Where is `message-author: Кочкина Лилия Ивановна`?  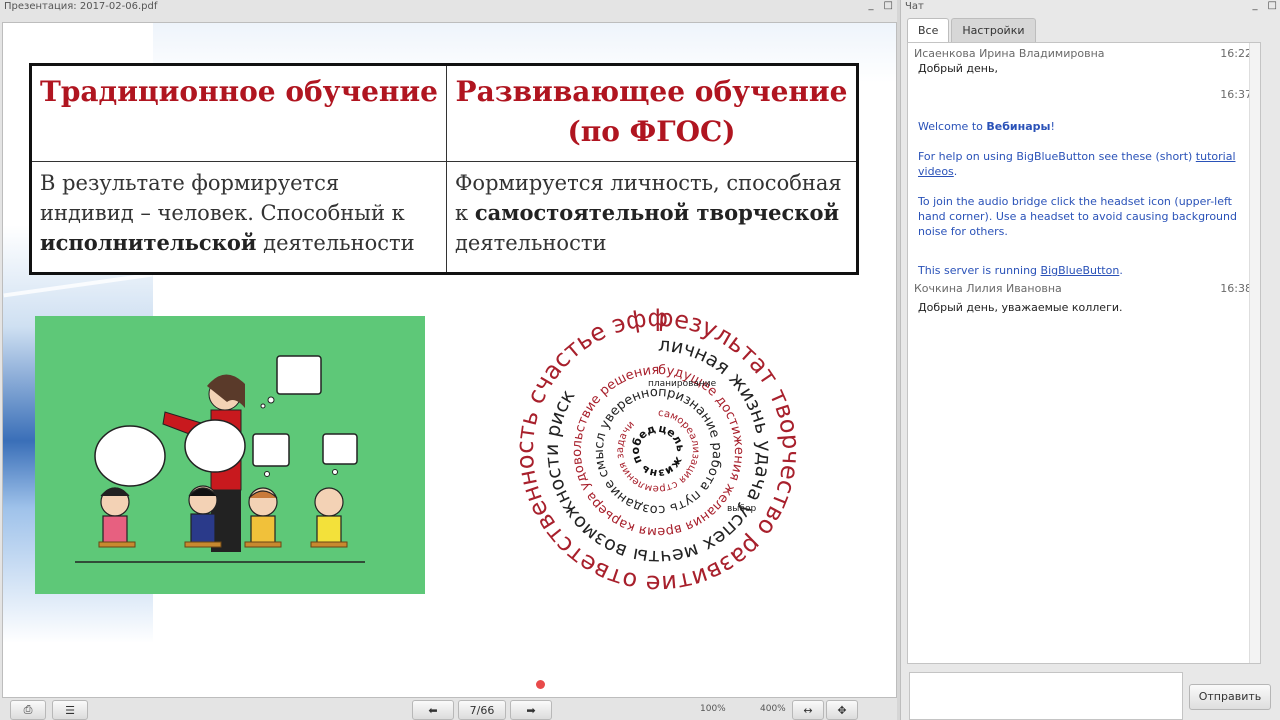 message-author: Кочкина Лилия Ивановна is located at coordinates (988, 288).